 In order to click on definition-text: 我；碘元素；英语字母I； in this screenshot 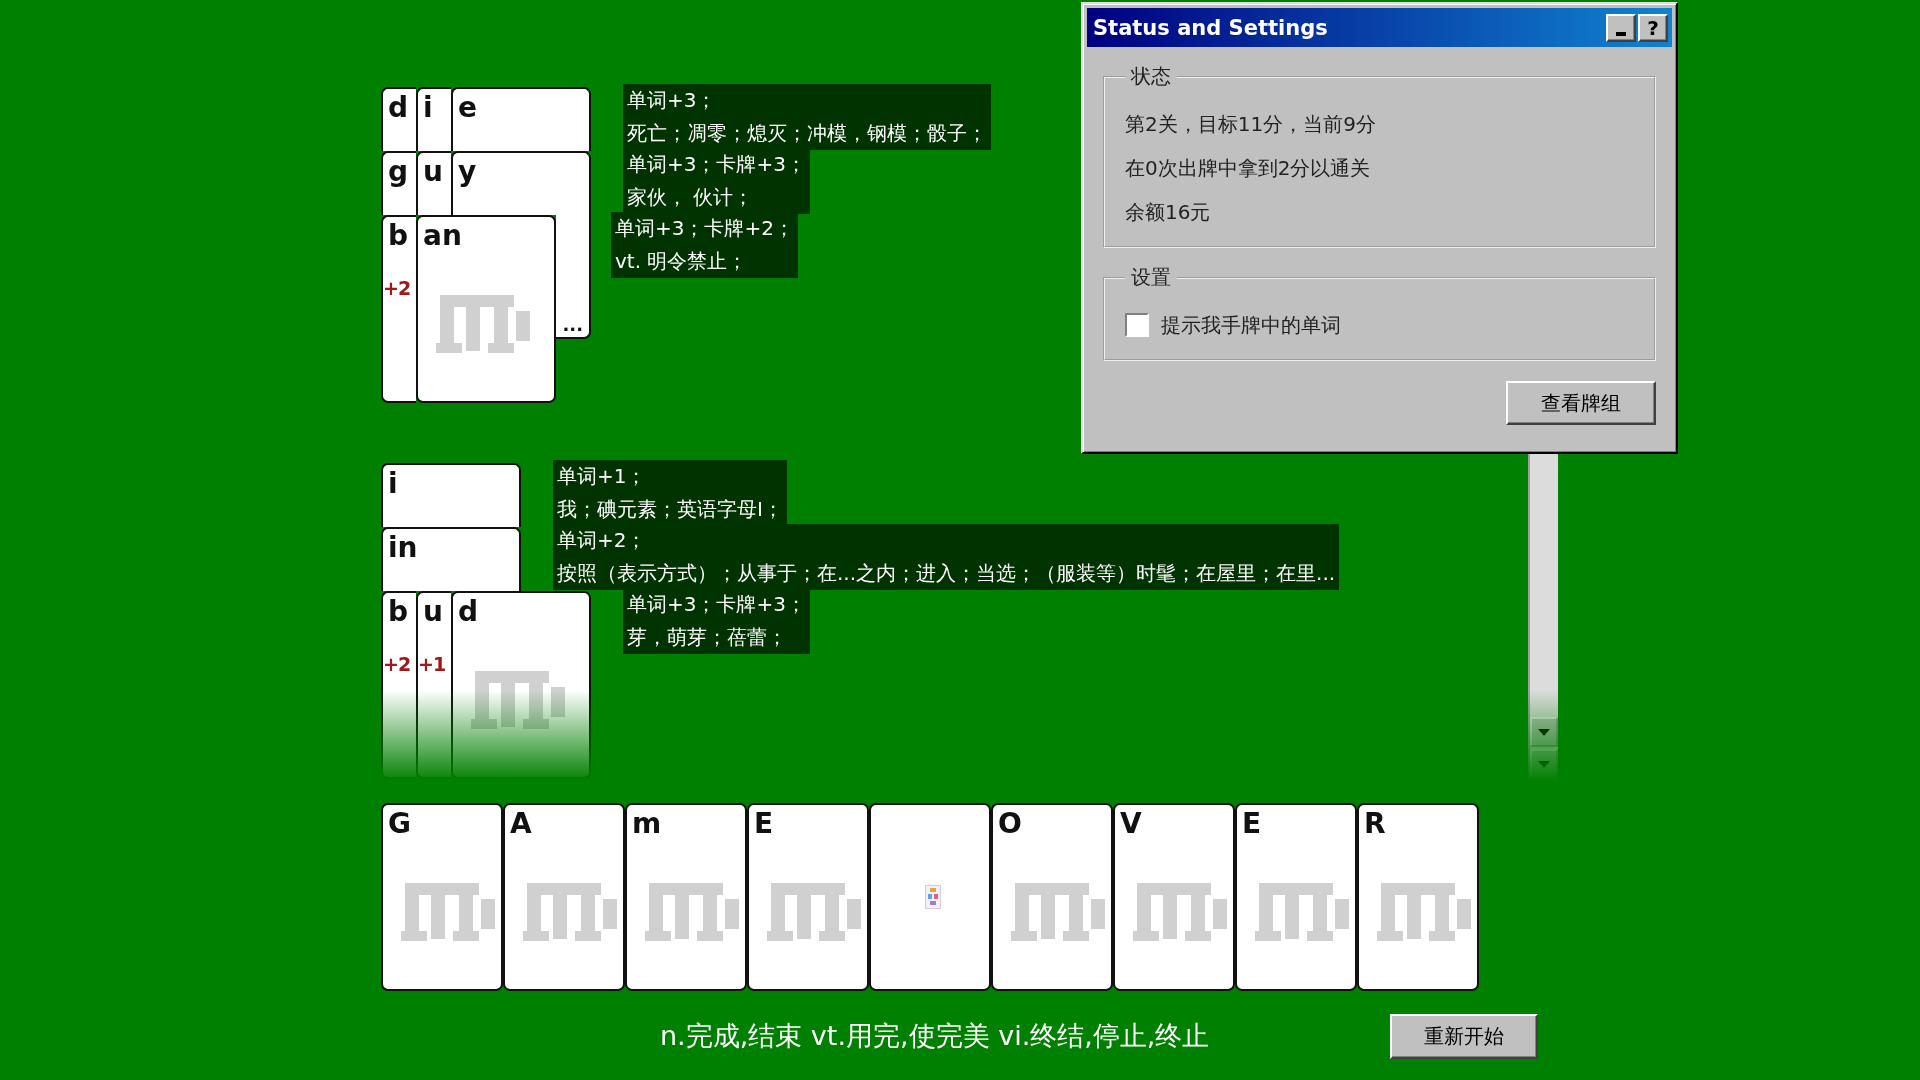, I will do `click(670, 509)`.